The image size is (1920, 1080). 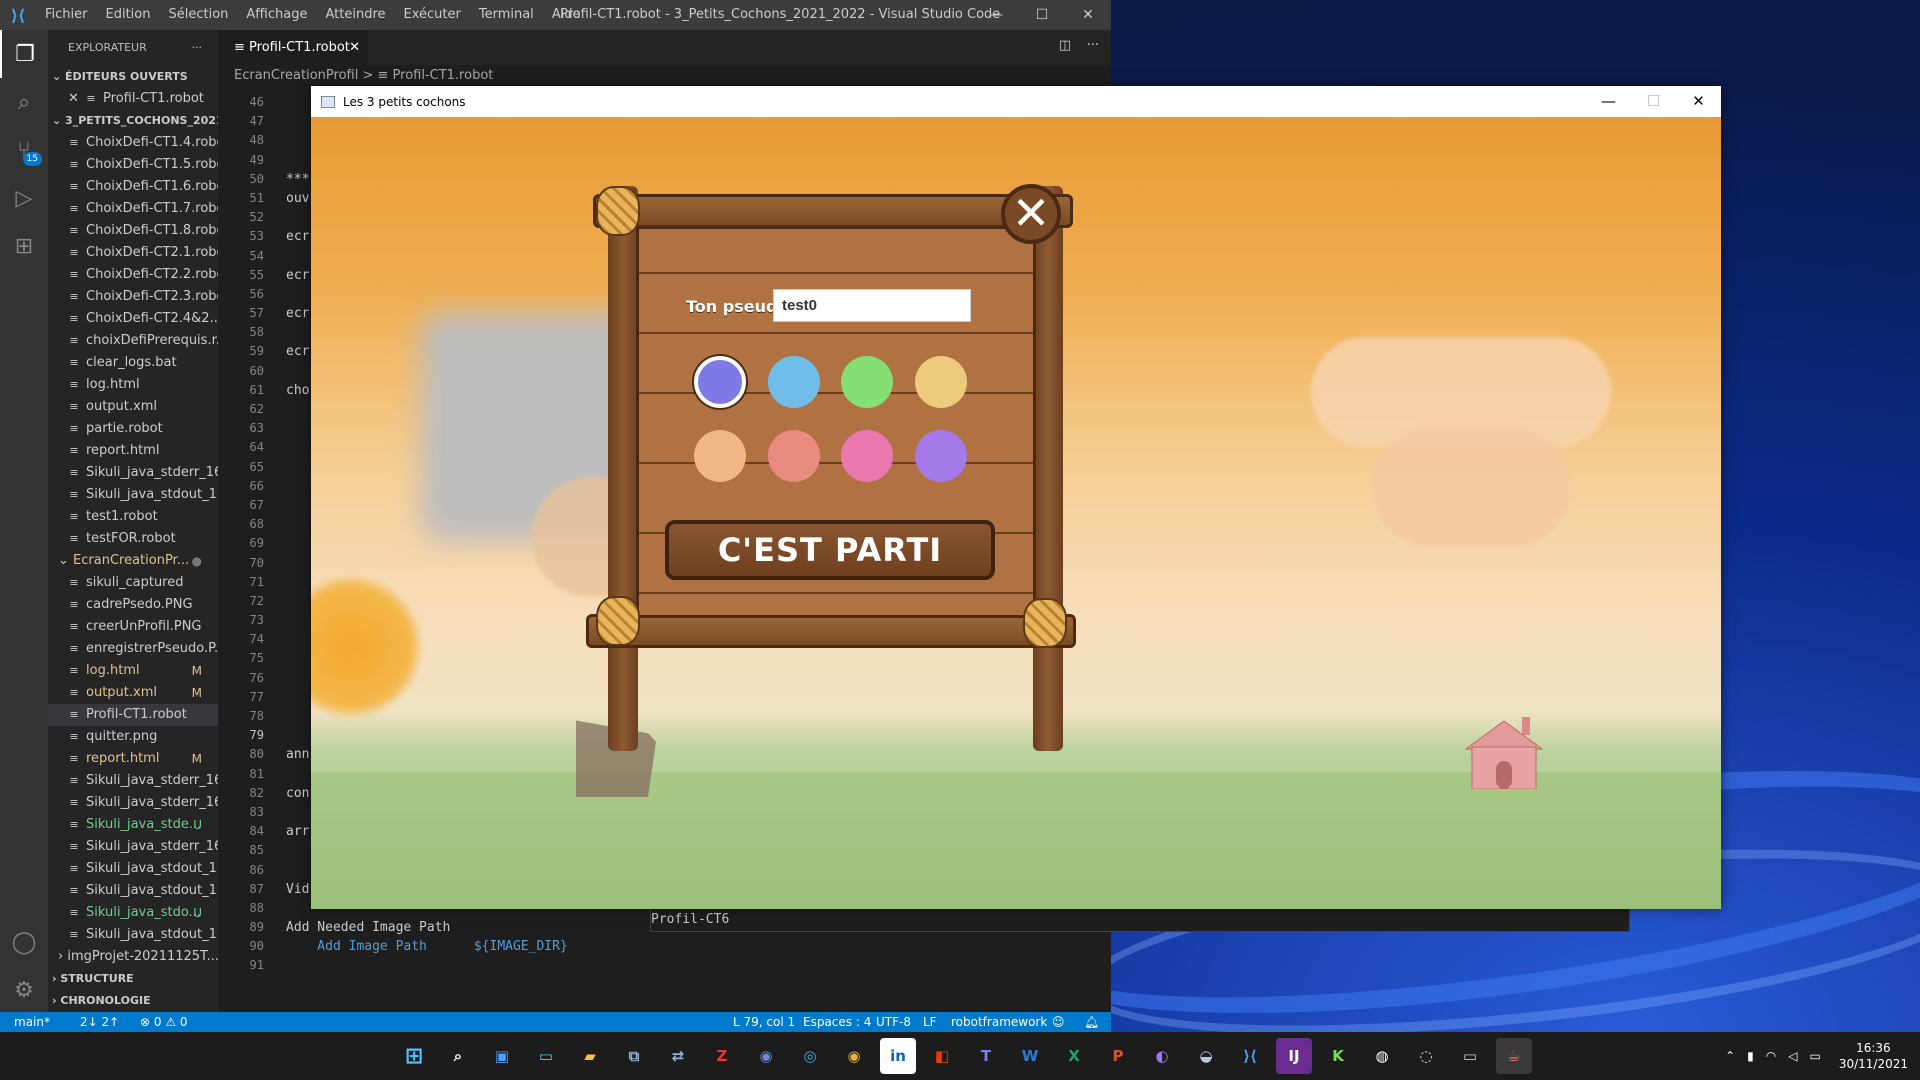 What do you see at coordinates (24, 942) in the screenshot?
I see `account-icon: ◯` at bounding box center [24, 942].